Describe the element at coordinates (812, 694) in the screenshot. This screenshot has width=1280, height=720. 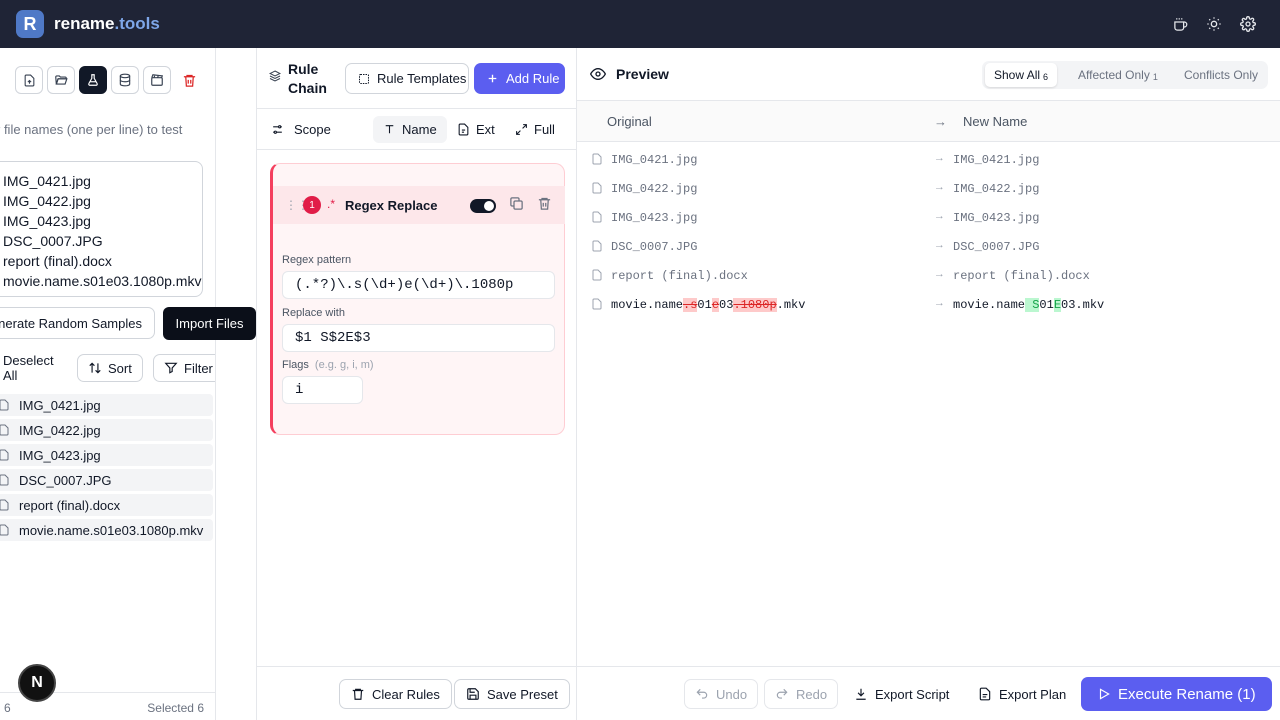
I see `redo-label: Redo` at that location.